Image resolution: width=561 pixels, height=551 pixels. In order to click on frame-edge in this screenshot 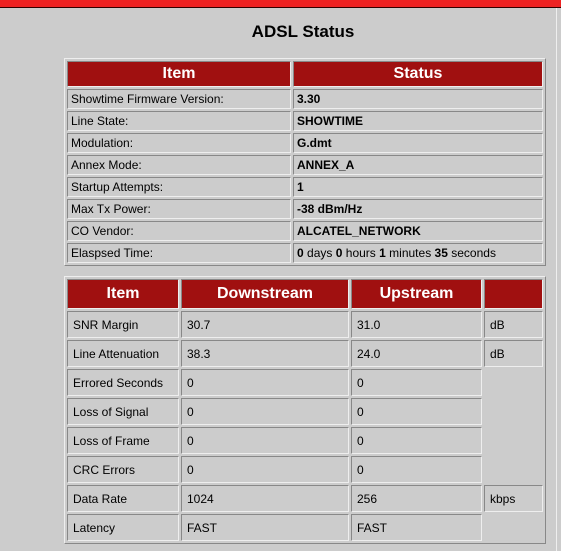, I will do `click(556, 279)`.